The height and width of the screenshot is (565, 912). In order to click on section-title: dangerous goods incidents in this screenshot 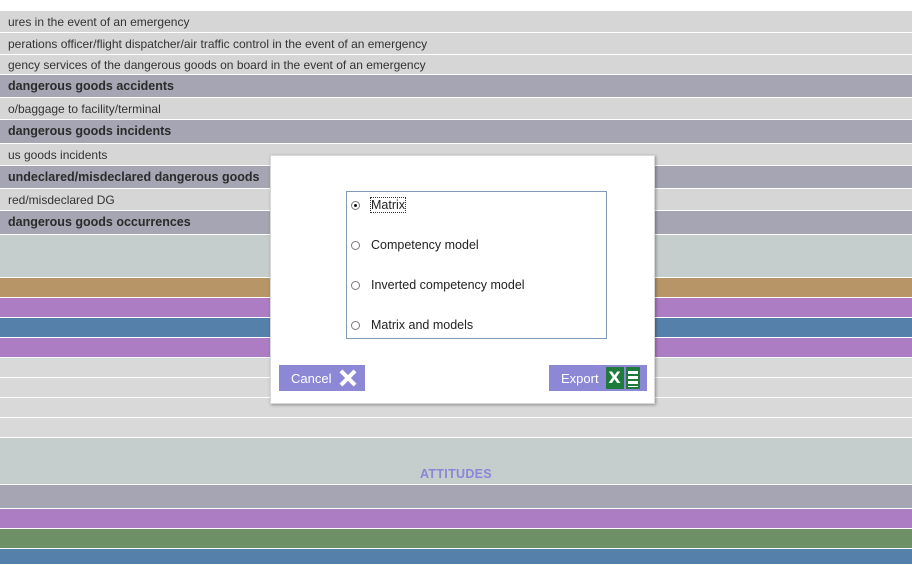, I will do `click(90, 131)`.